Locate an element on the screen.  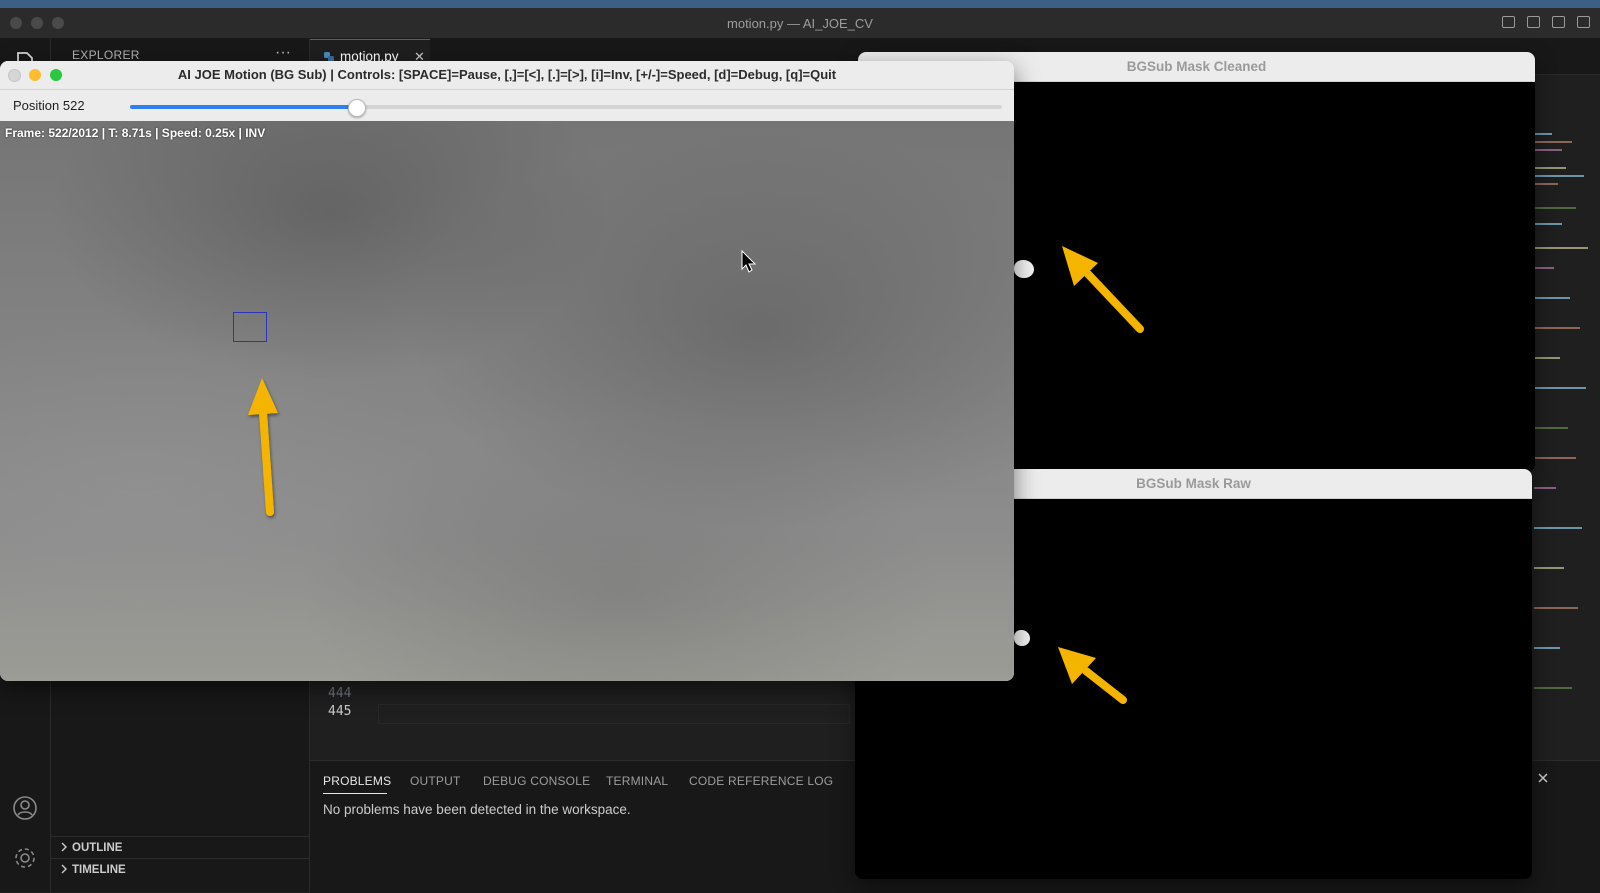
window-title: motion.py — AI_JOE_CV is located at coordinates (800, 23).